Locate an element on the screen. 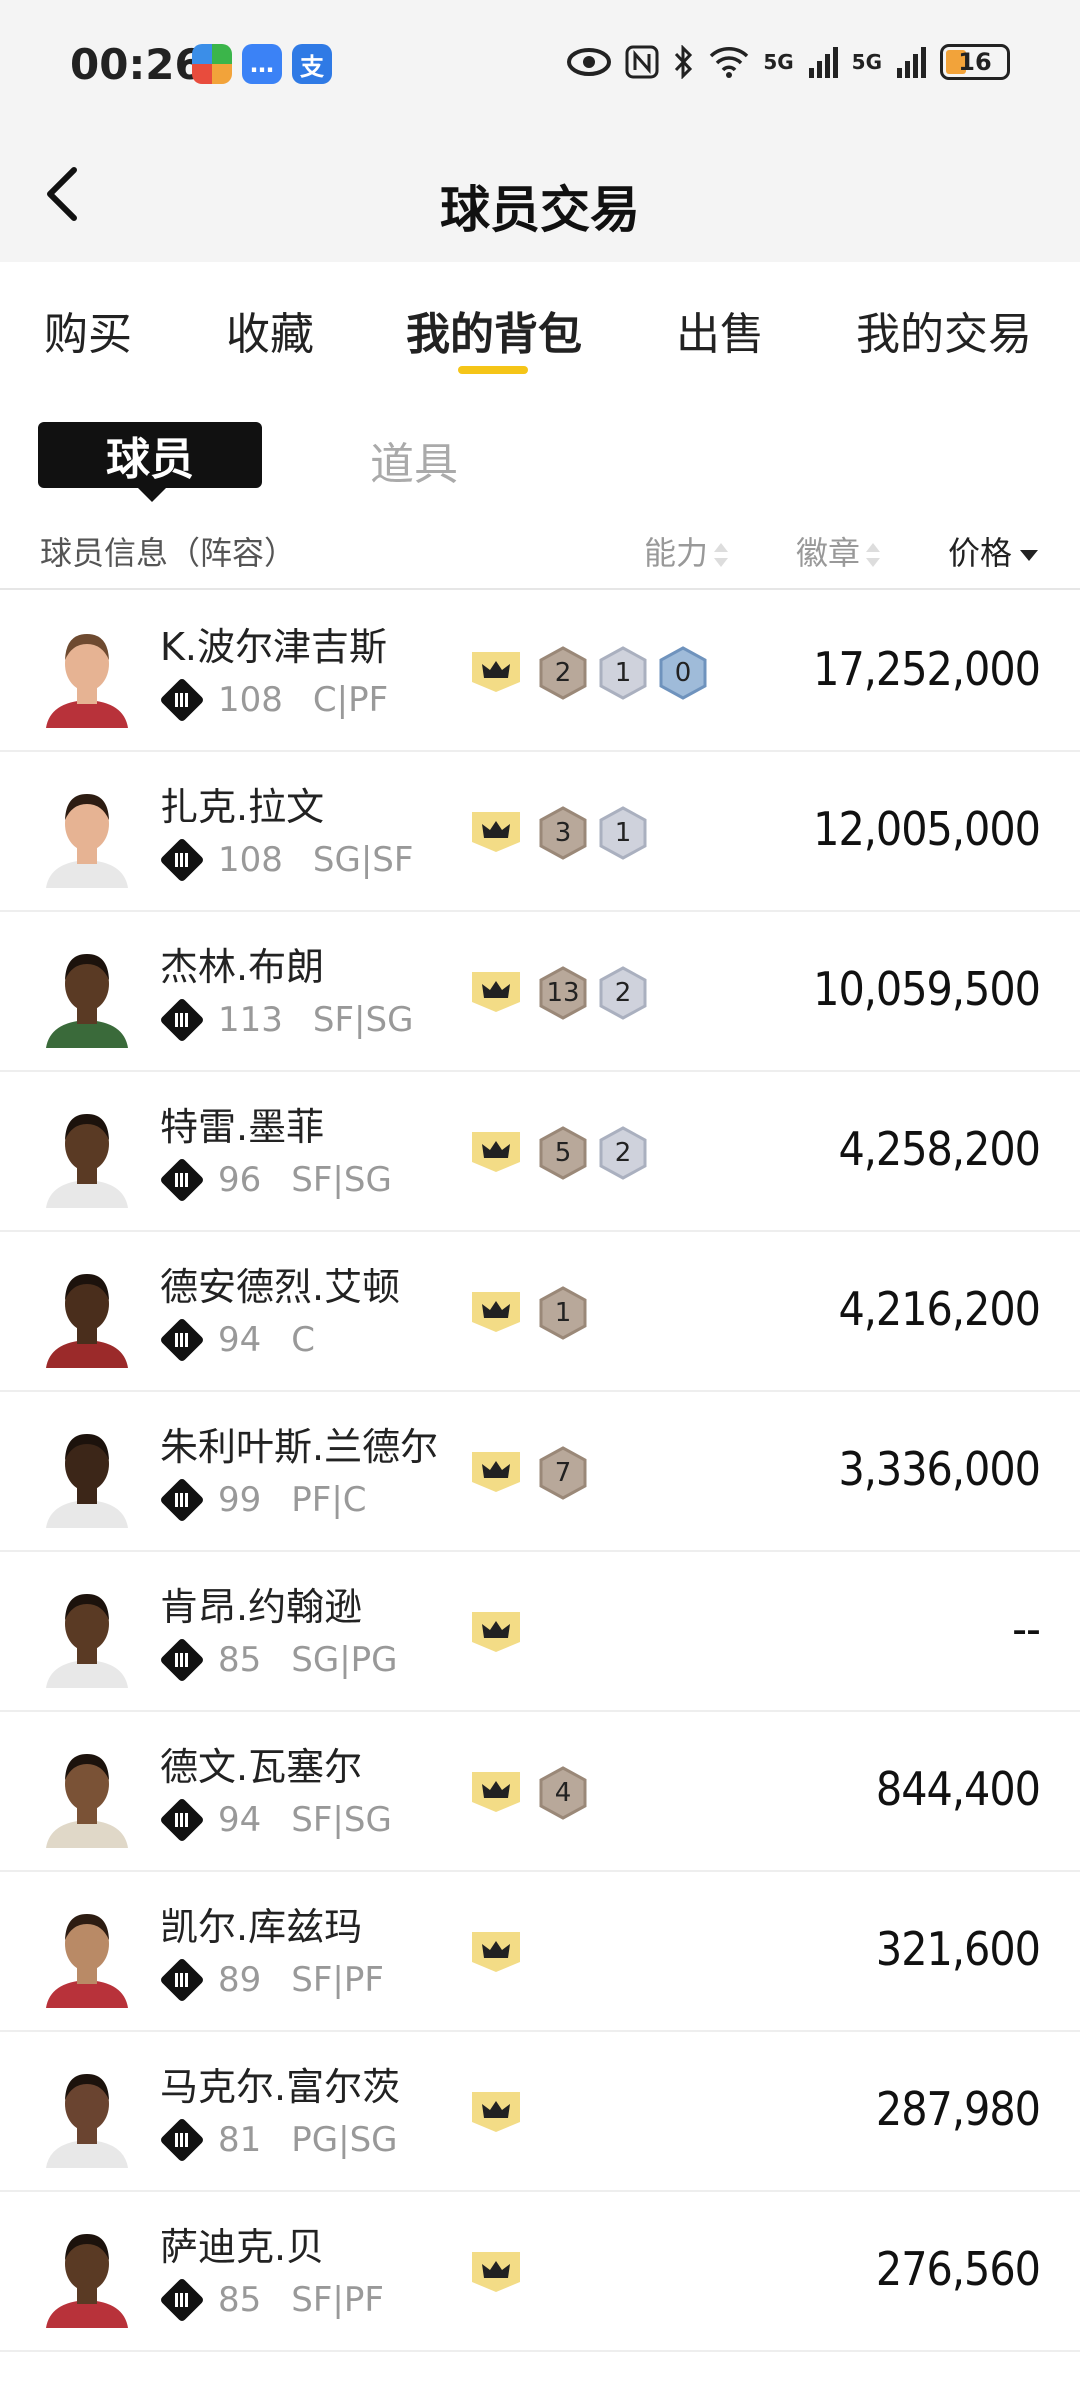 The width and height of the screenshot is (1080, 2398). subtab-players: 球员 is located at coordinates (150, 462).